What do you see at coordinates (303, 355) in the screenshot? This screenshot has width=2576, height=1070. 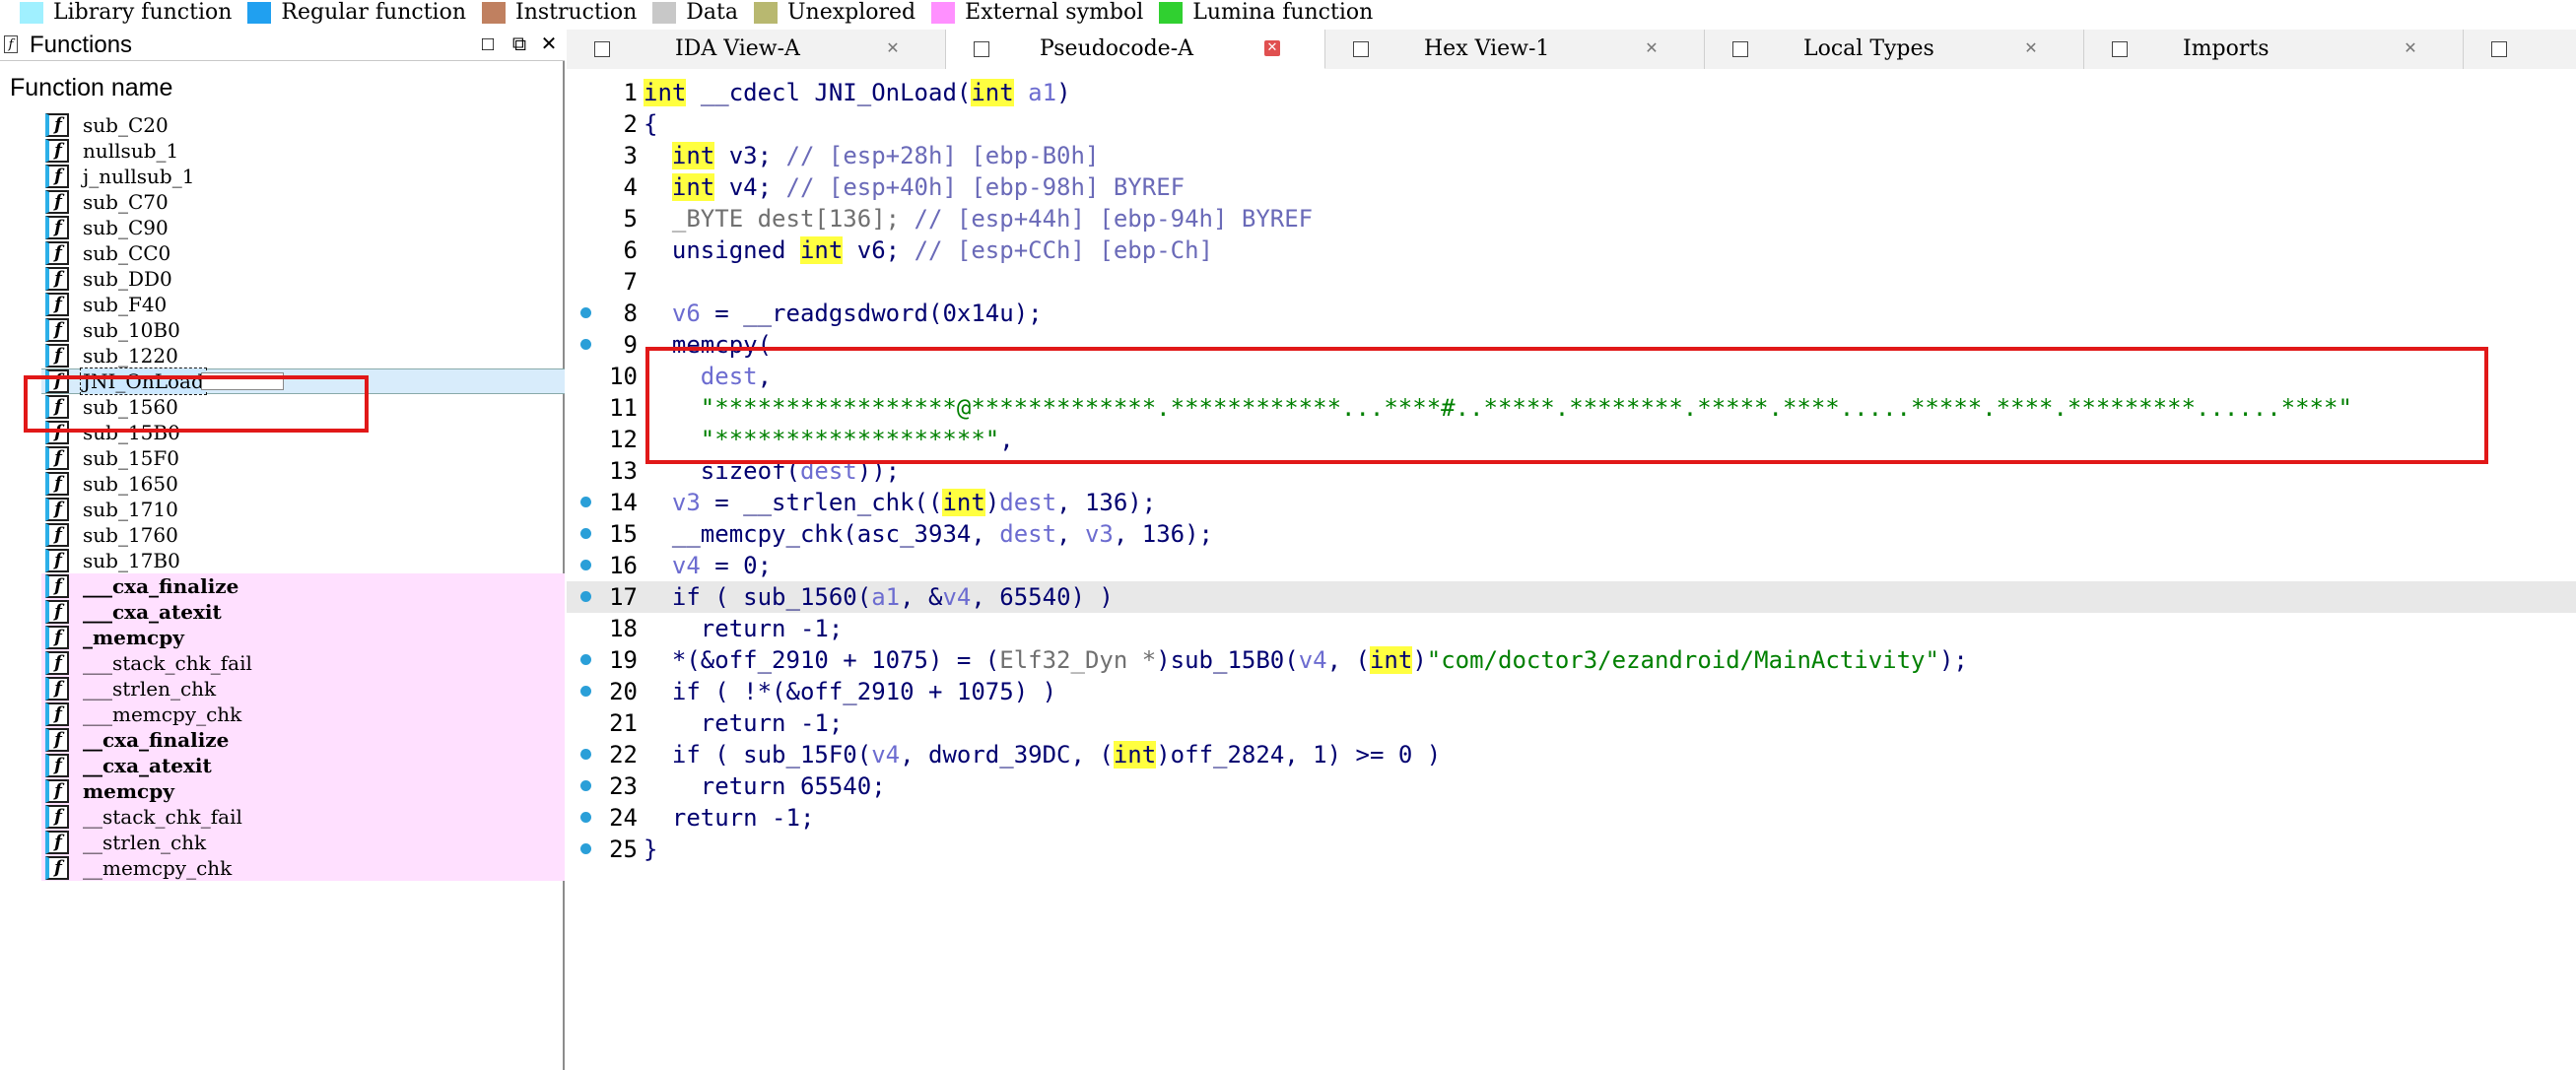 I see `function-item: f sub_1220` at bounding box center [303, 355].